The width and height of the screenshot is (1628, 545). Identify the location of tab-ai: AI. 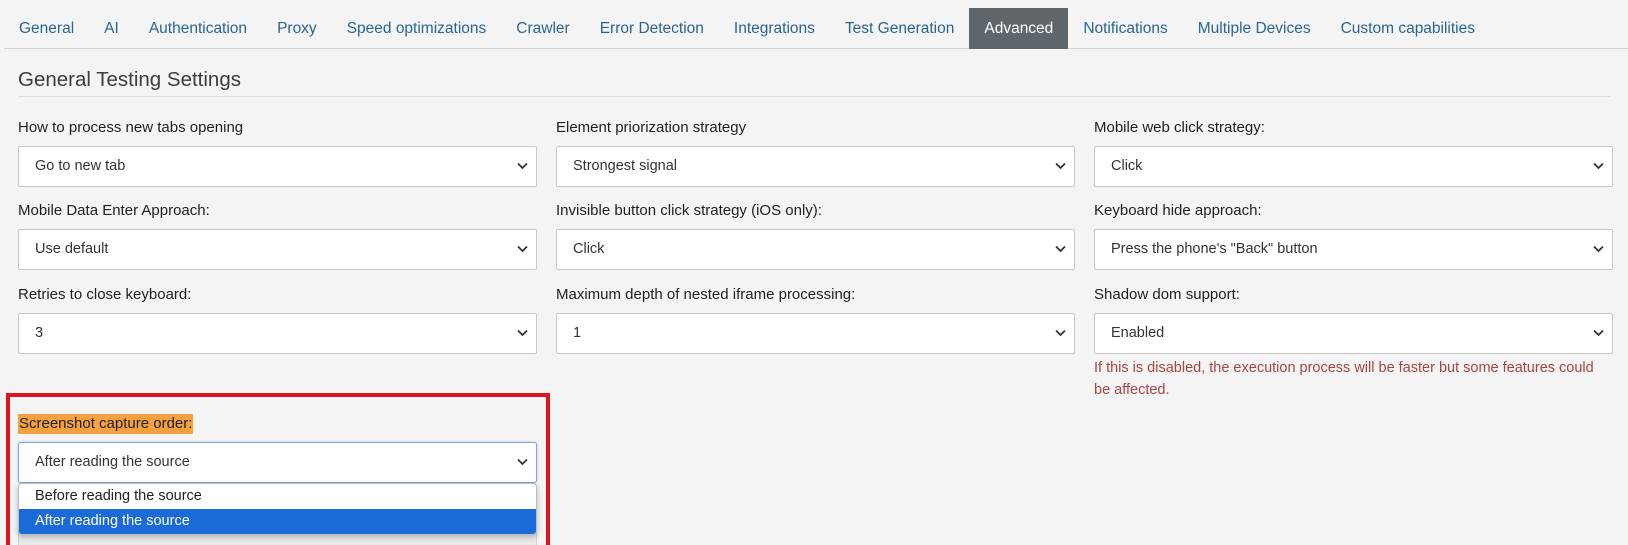
(111, 28).